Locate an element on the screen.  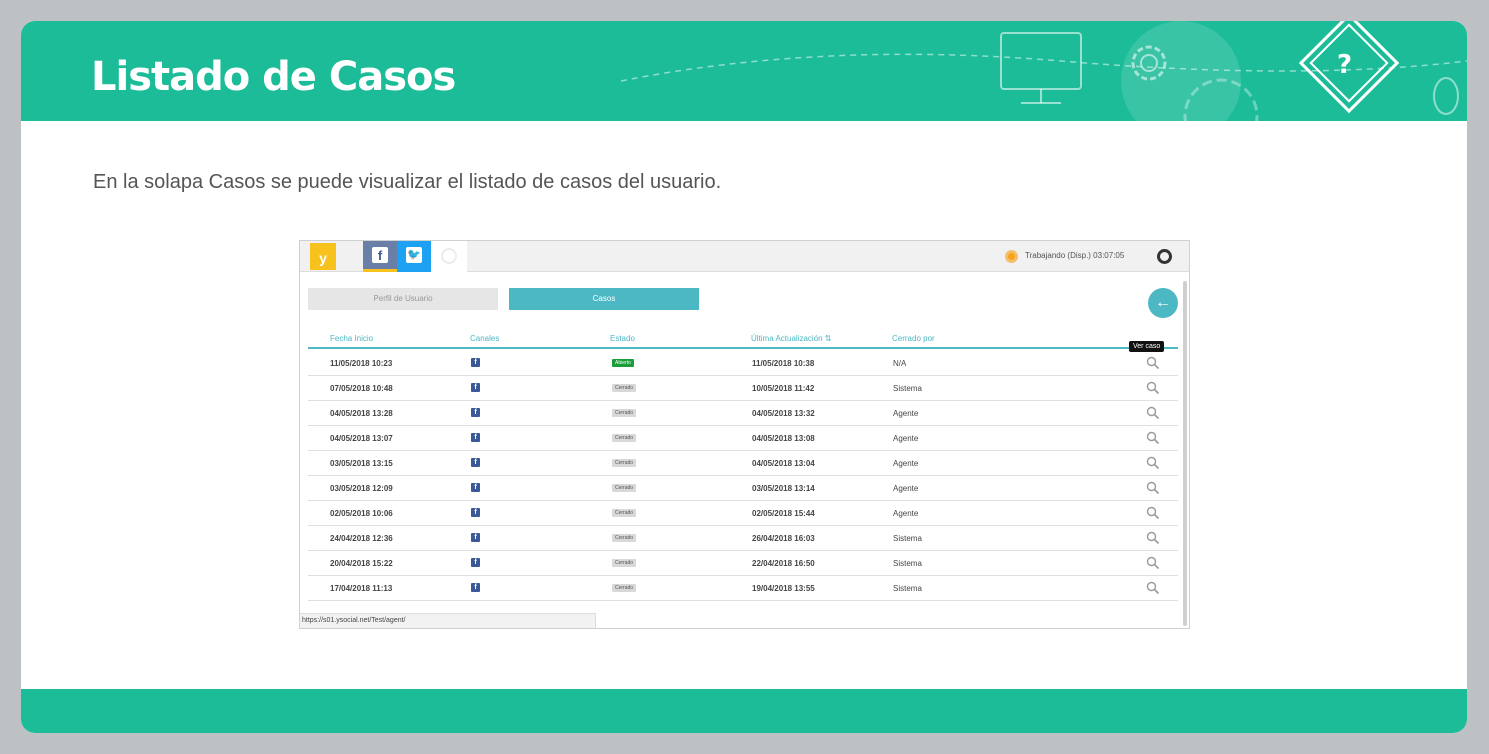
slide-footer is located at coordinates (744, 711).